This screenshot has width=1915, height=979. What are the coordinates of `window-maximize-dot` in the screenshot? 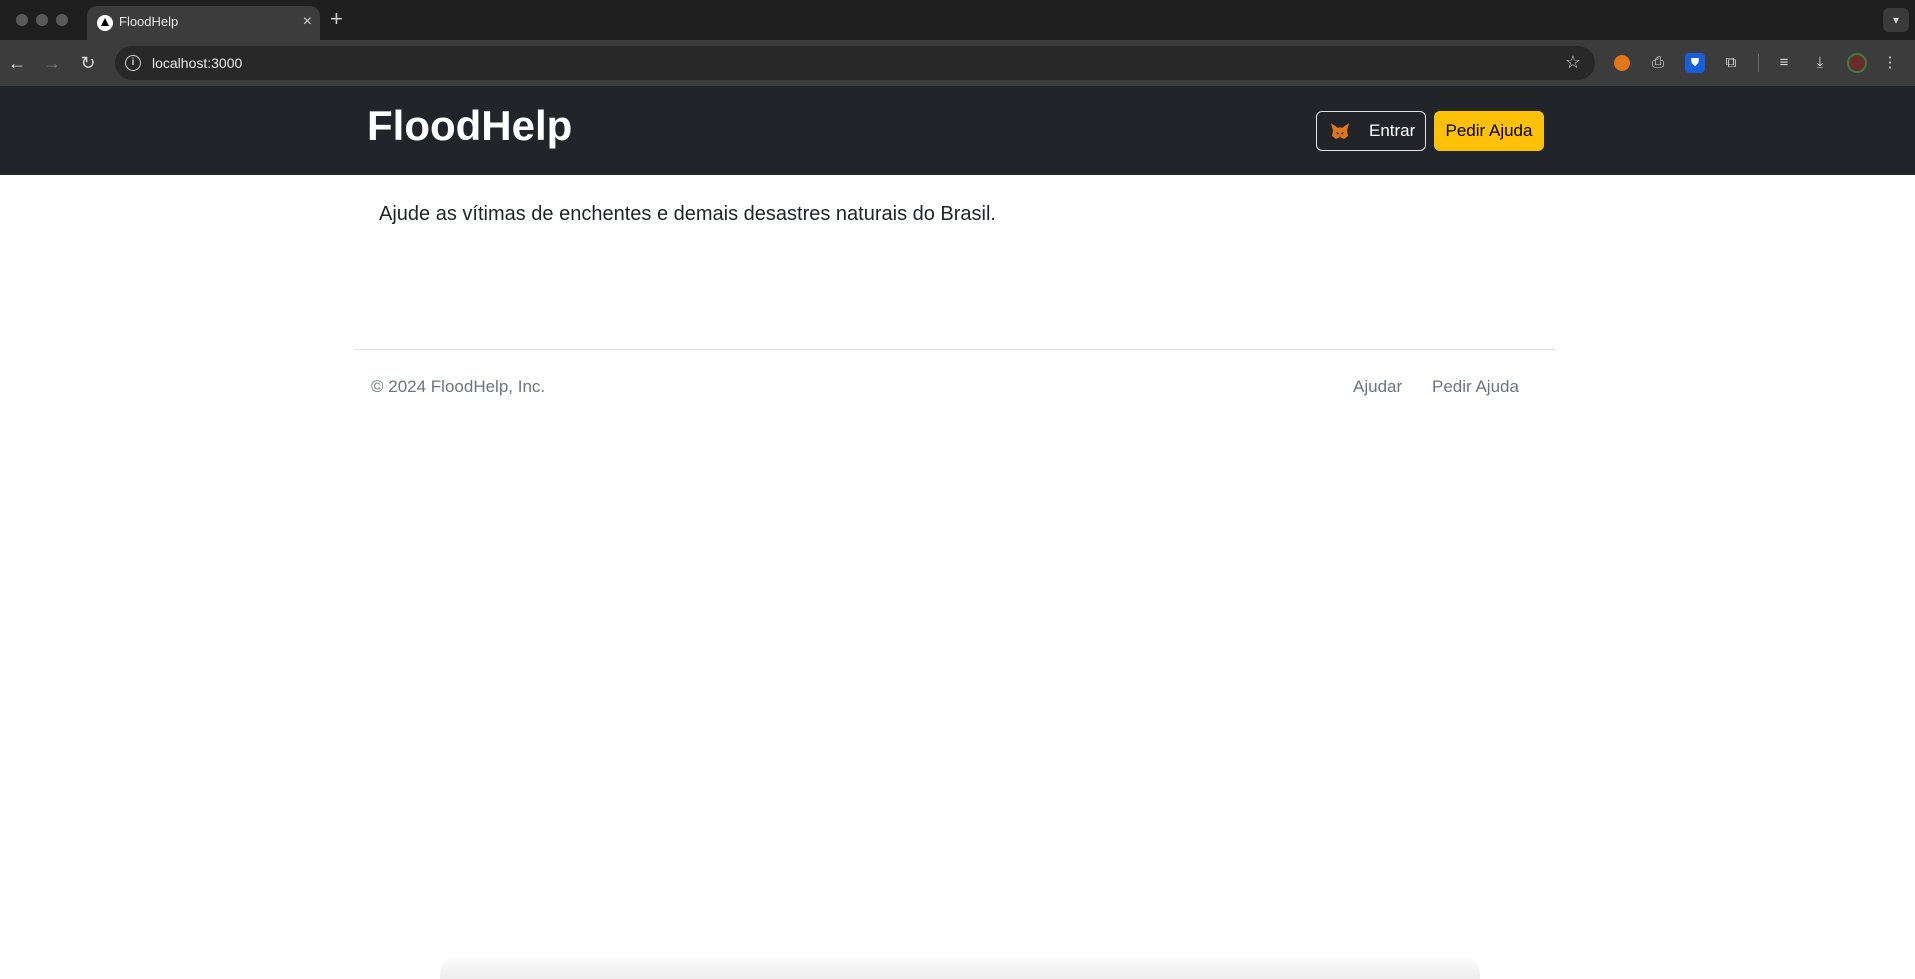 It's located at (62, 20).